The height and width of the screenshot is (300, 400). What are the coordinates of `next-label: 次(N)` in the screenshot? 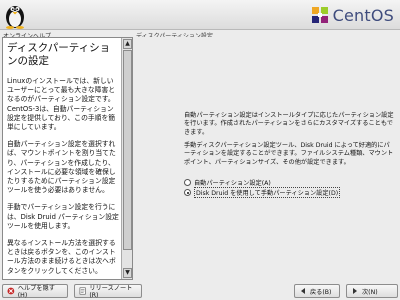 It's located at (370, 292).